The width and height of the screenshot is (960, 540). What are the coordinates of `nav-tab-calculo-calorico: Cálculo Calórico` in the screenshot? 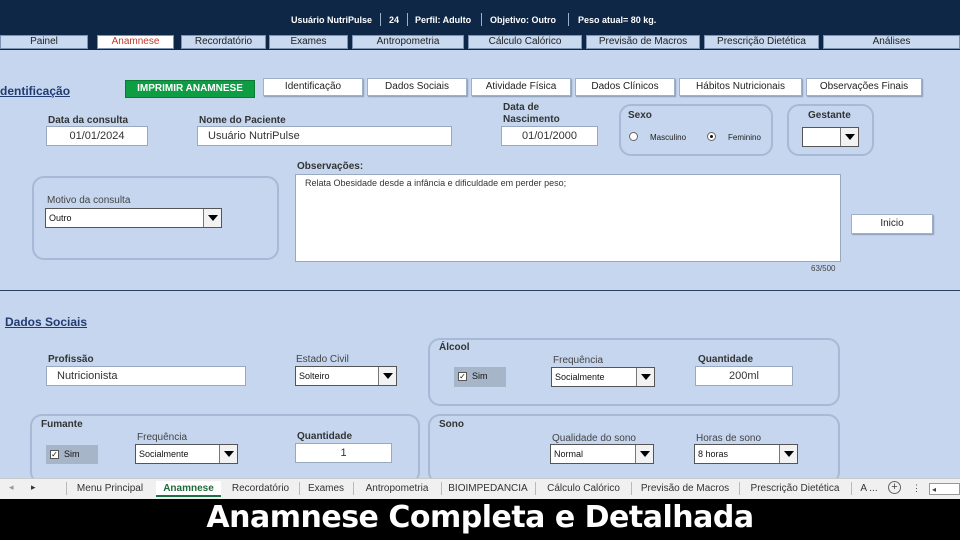 It's located at (525, 42).